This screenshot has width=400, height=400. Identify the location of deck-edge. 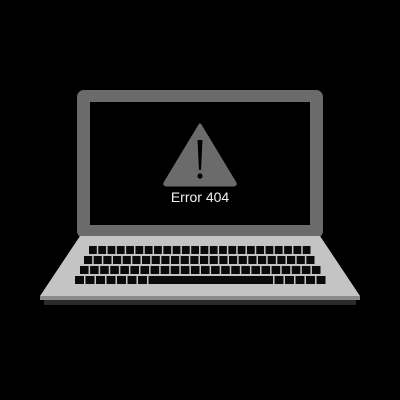
(200, 298).